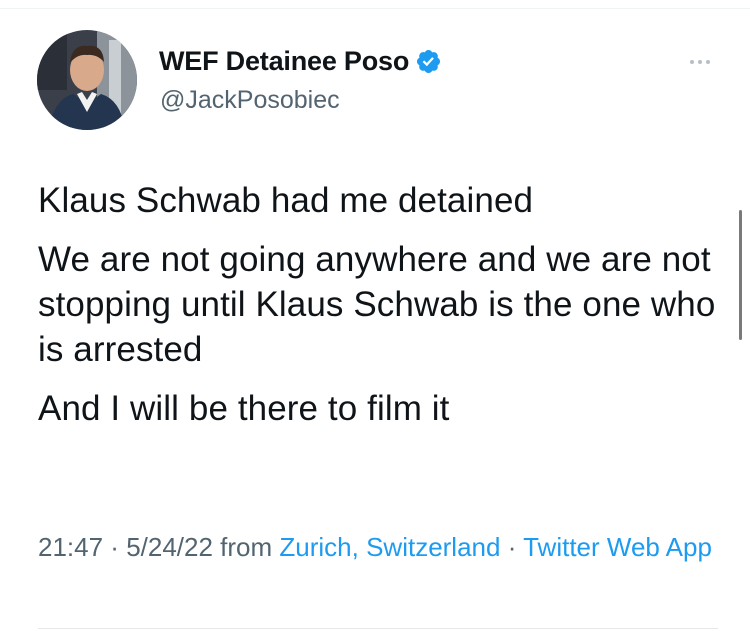 The height and width of the screenshot is (631, 750). Describe the element at coordinates (87, 80) in the screenshot. I see `avatar` at that location.